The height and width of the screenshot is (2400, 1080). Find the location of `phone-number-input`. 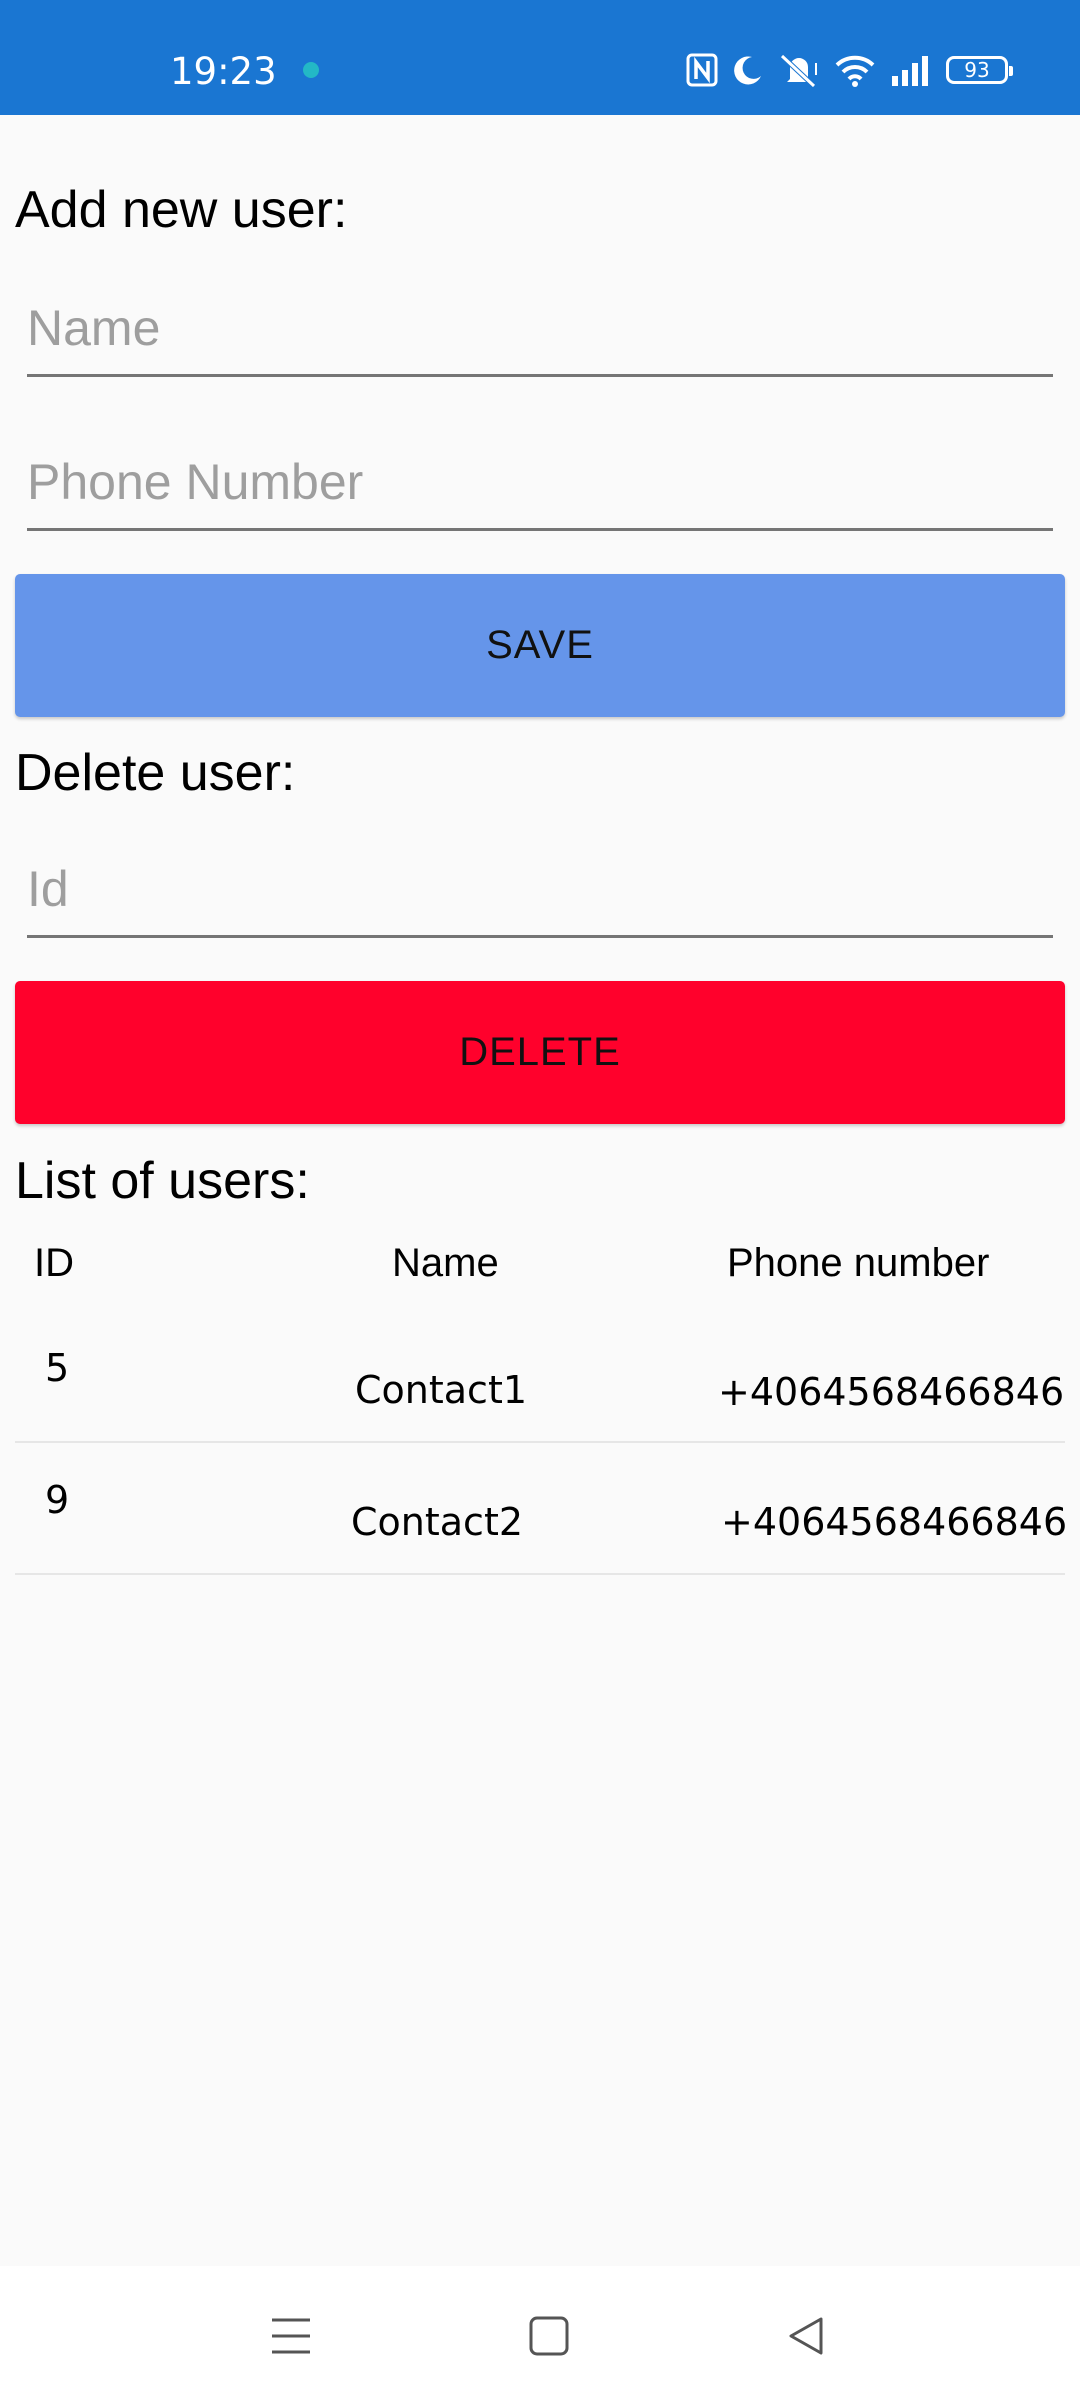

phone-number-input is located at coordinates (540, 482).